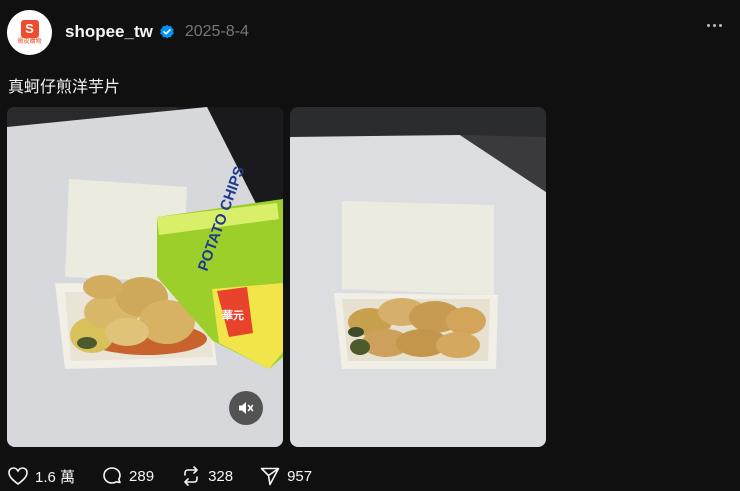 This screenshot has height=491, width=740. What do you see at coordinates (109, 32) in the screenshot?
I see `author-username: shopee_tw` at bounding box center [109, 32].